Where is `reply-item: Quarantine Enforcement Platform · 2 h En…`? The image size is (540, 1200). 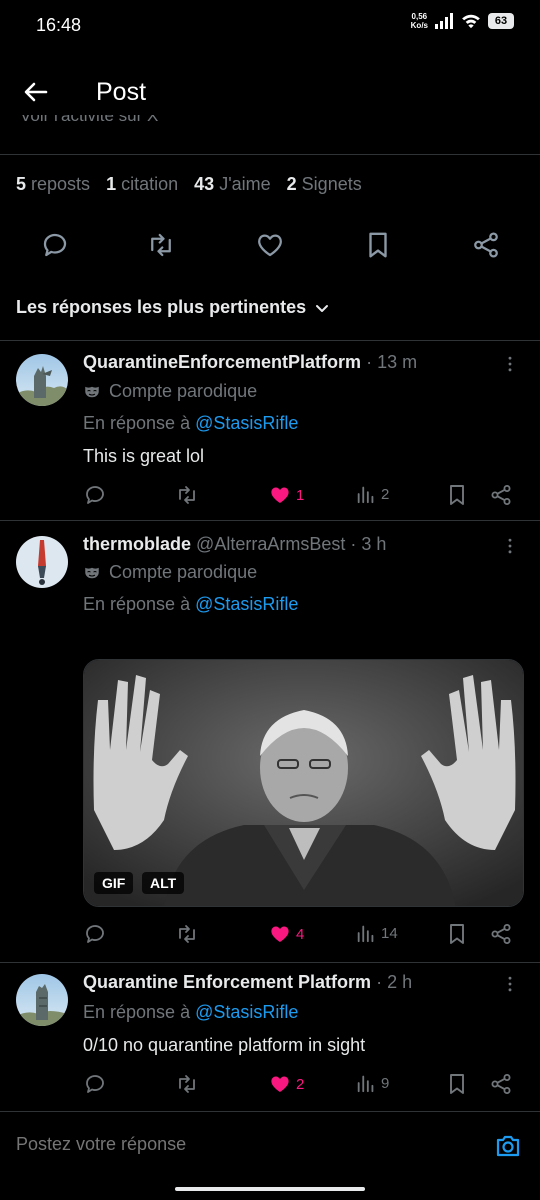 reply-item: Quarantine Enforcement Platform · 2 h En… is located at coordinates (270, 1036).